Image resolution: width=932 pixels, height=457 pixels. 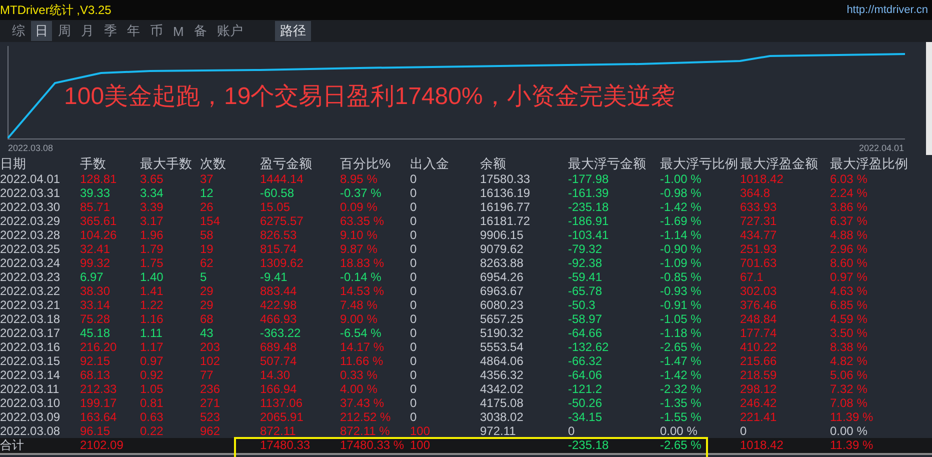 What do you see at coordinates (359, 179) in the screenshot?
I see `table-cell-text: 8.95 %` at bounding box center [359, 179].